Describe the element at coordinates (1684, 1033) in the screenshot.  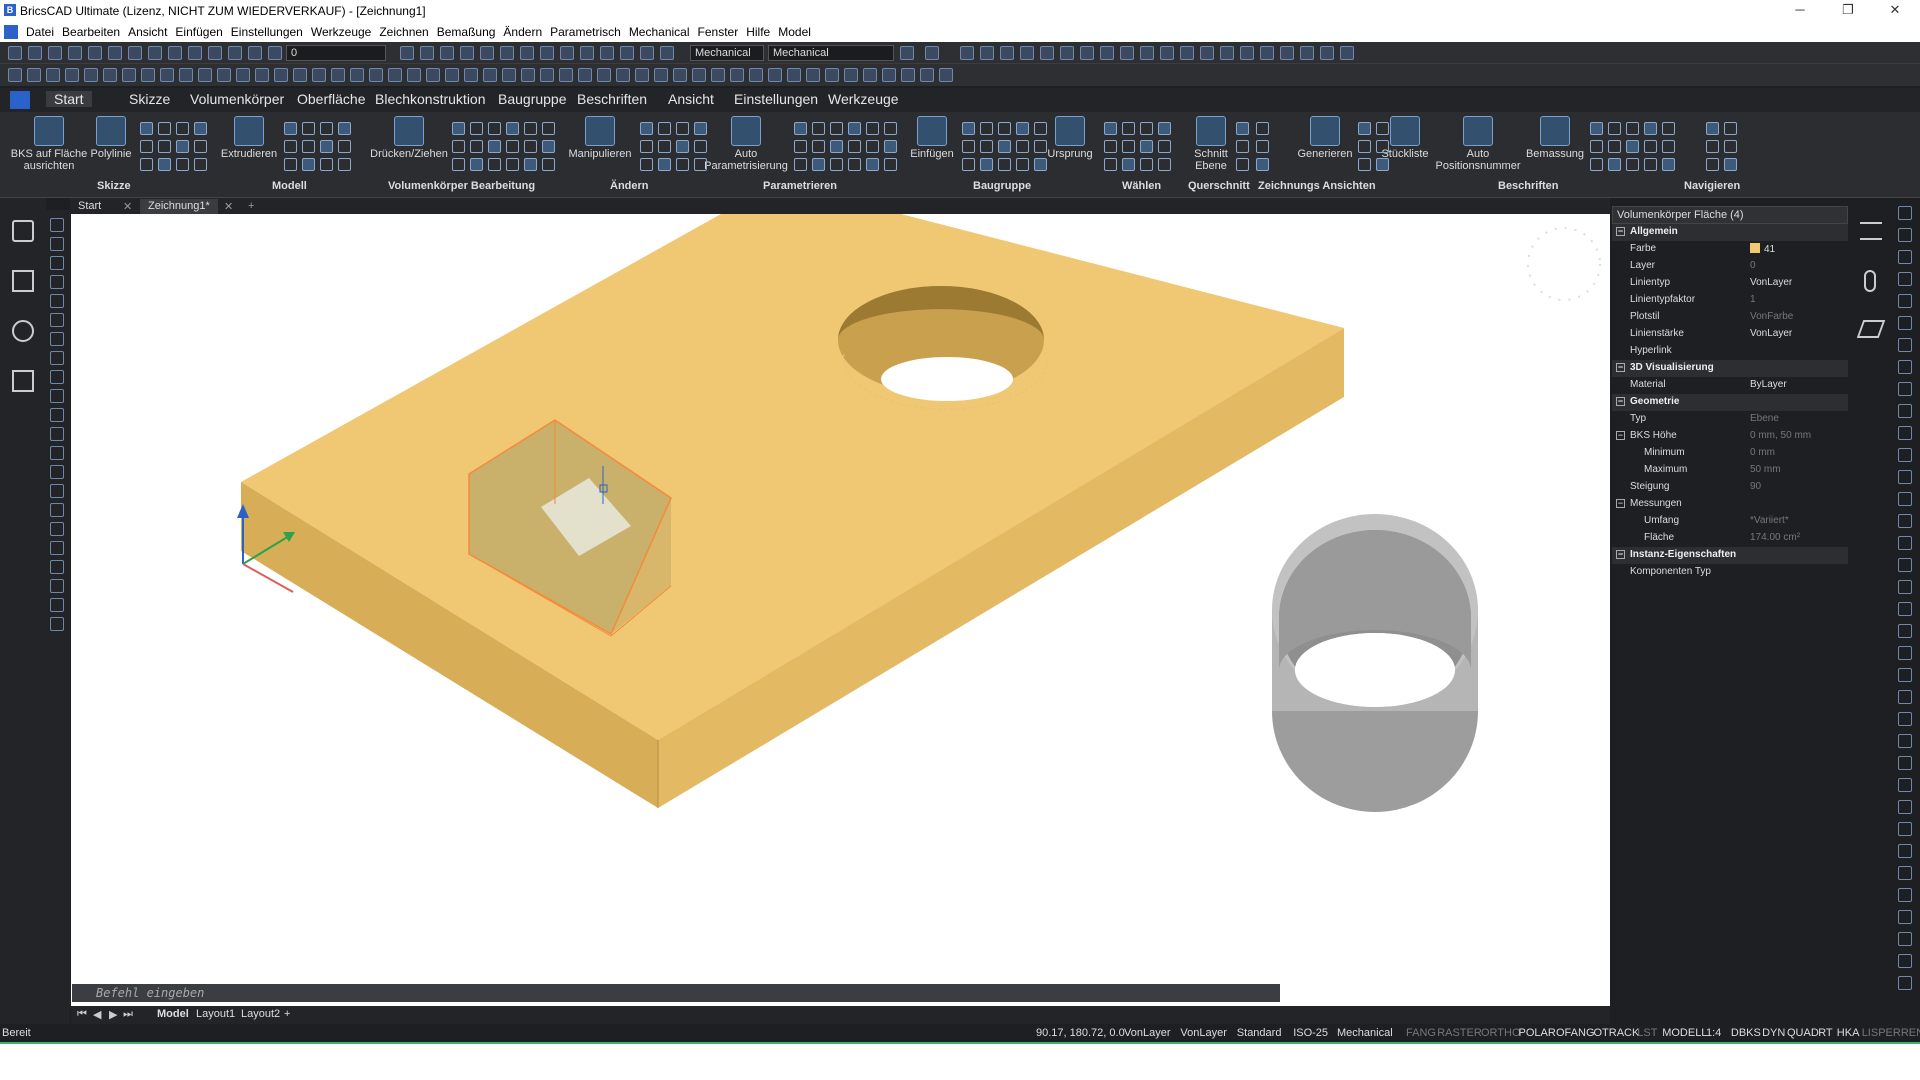
I see `status-toggle-12: MODELL` at that location.